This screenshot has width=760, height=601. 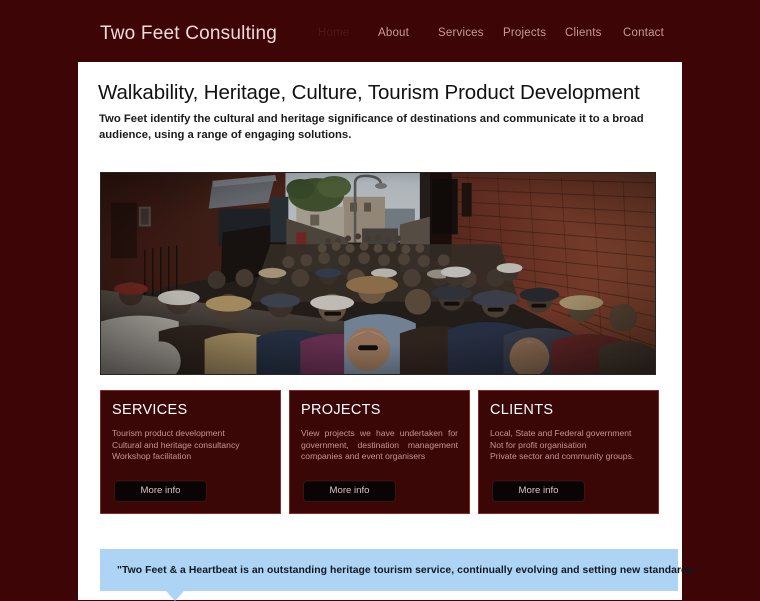 I want to click on more-info-button-clients: More info, so click(x=538, y=491).